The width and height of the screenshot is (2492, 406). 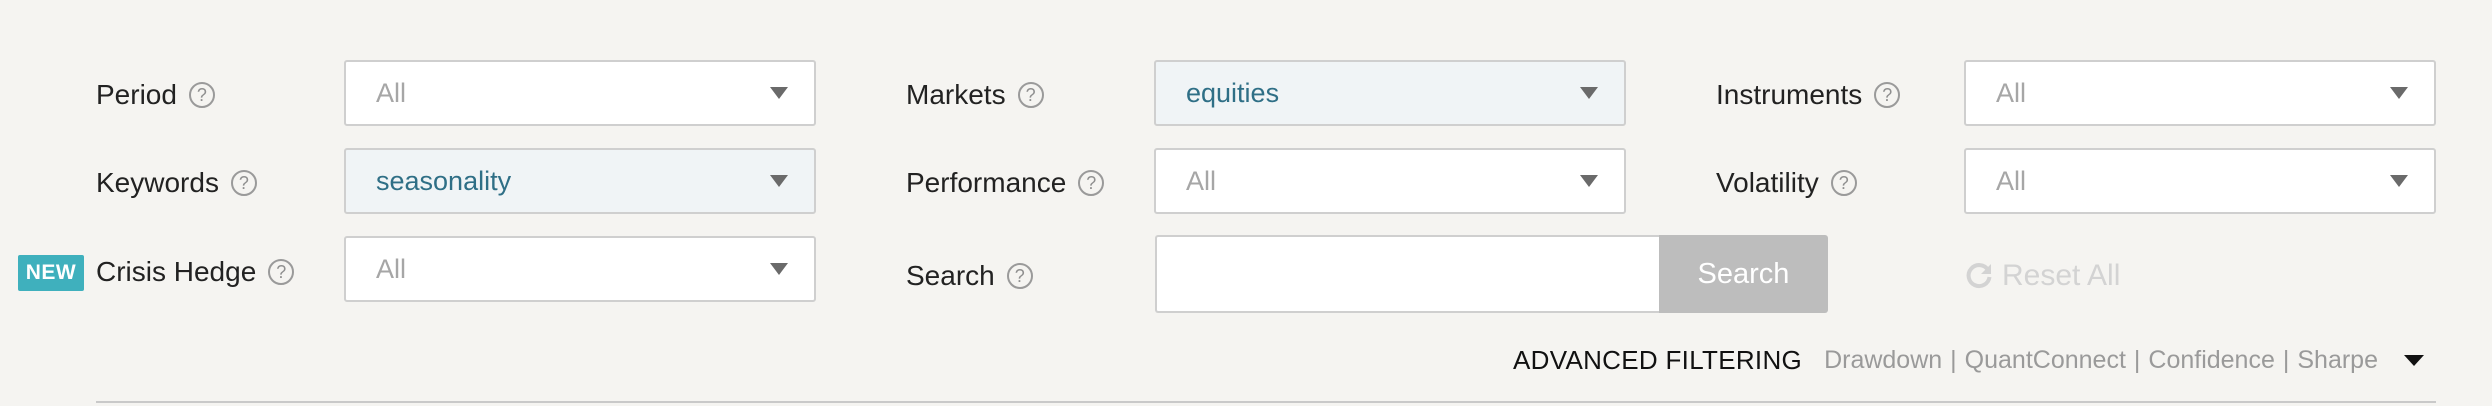 What do you see at coordinates (580, 93) in the screenshot?
I see `period-select: All` at bounding box center [580, 93].